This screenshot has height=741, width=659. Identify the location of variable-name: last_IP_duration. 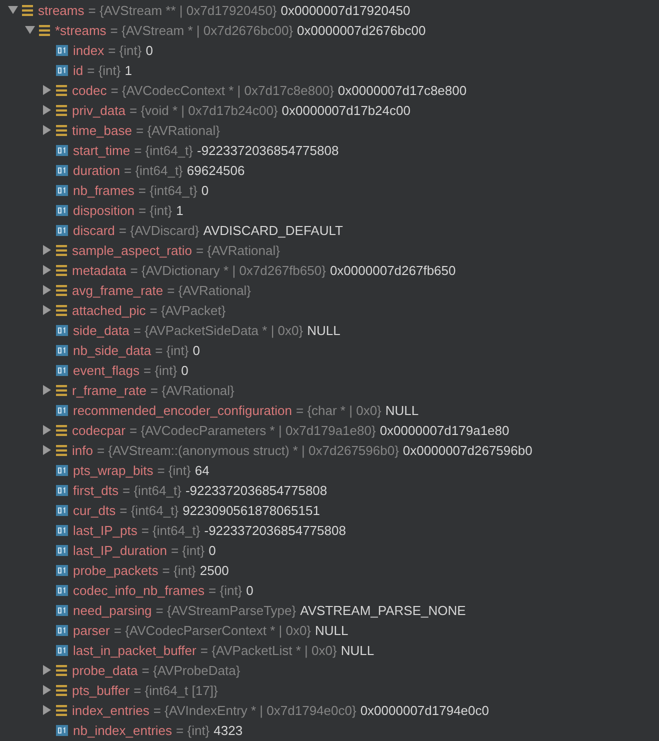
(120, 550).